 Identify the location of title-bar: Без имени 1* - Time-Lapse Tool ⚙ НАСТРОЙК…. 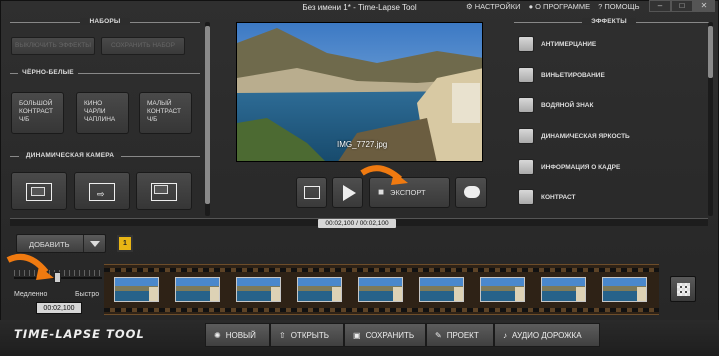
(359, 7).